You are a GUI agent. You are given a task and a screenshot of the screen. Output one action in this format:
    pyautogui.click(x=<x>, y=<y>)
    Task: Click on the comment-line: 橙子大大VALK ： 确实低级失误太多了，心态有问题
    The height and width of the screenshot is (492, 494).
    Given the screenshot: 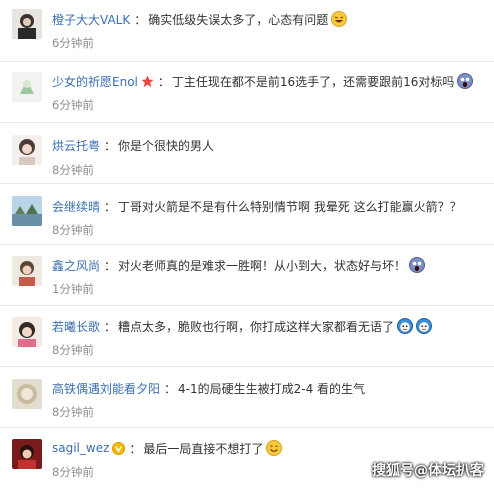 What is the action you would take?
    pyautogui.click(x=270, y=19)
    